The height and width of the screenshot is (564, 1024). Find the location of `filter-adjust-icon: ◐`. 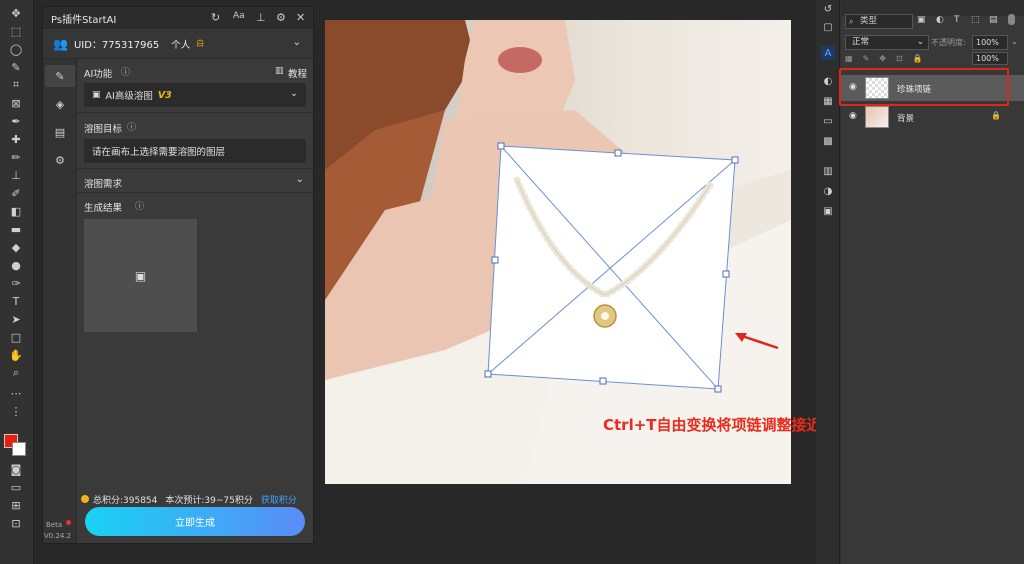

filter-adjust-icon: ◐ is located at coordinates (940, 20).